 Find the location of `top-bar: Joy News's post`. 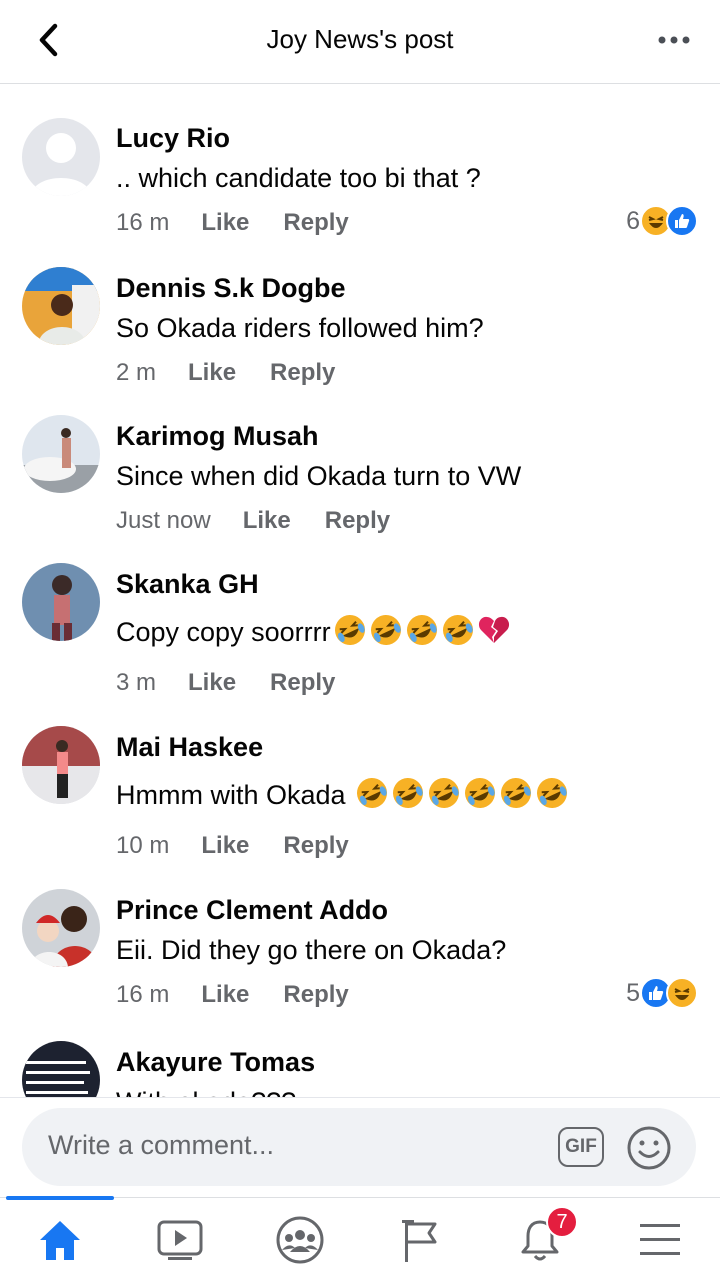

top-bar: Joy News's post is located at coordinates (360, 42).